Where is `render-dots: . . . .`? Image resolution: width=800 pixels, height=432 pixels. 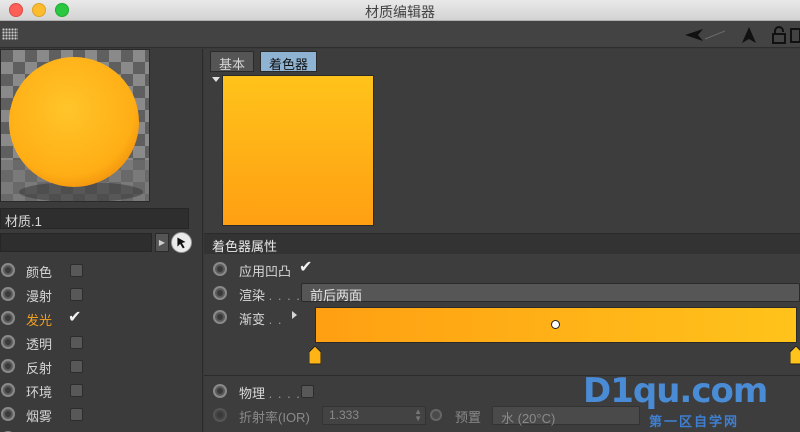
render-dots: . . . . is located at coordinates (284, 295).